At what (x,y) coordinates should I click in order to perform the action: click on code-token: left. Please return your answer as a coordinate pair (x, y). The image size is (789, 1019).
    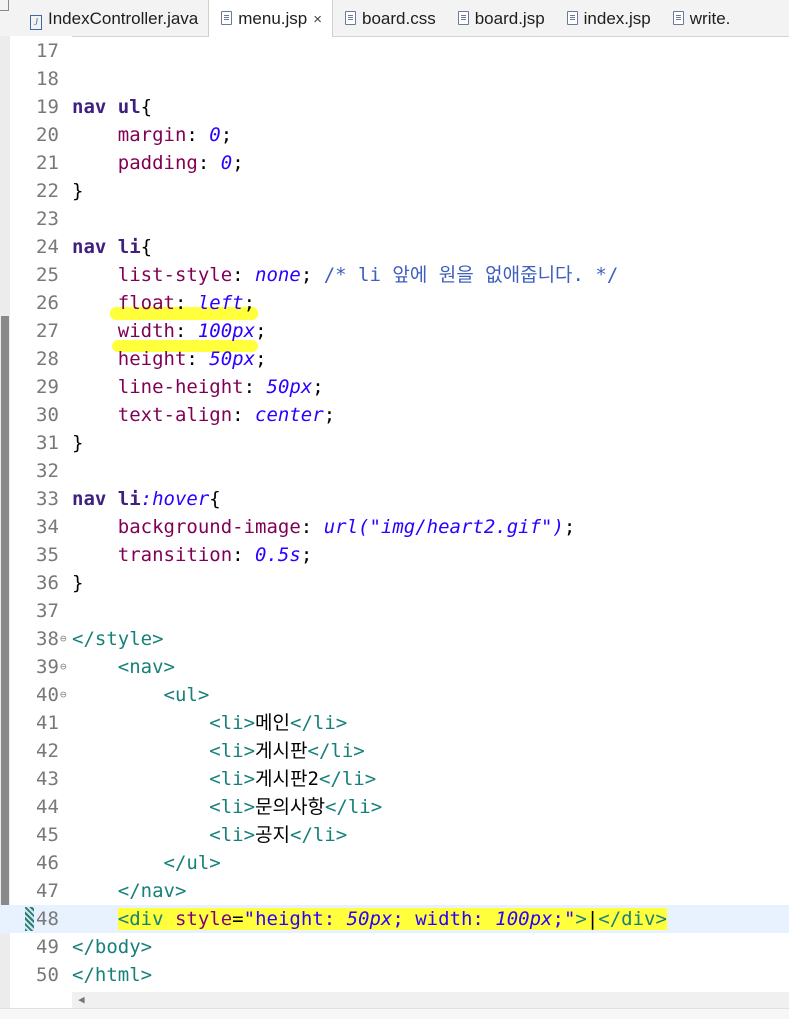
    Looking at the image, I should click on (220, 303).